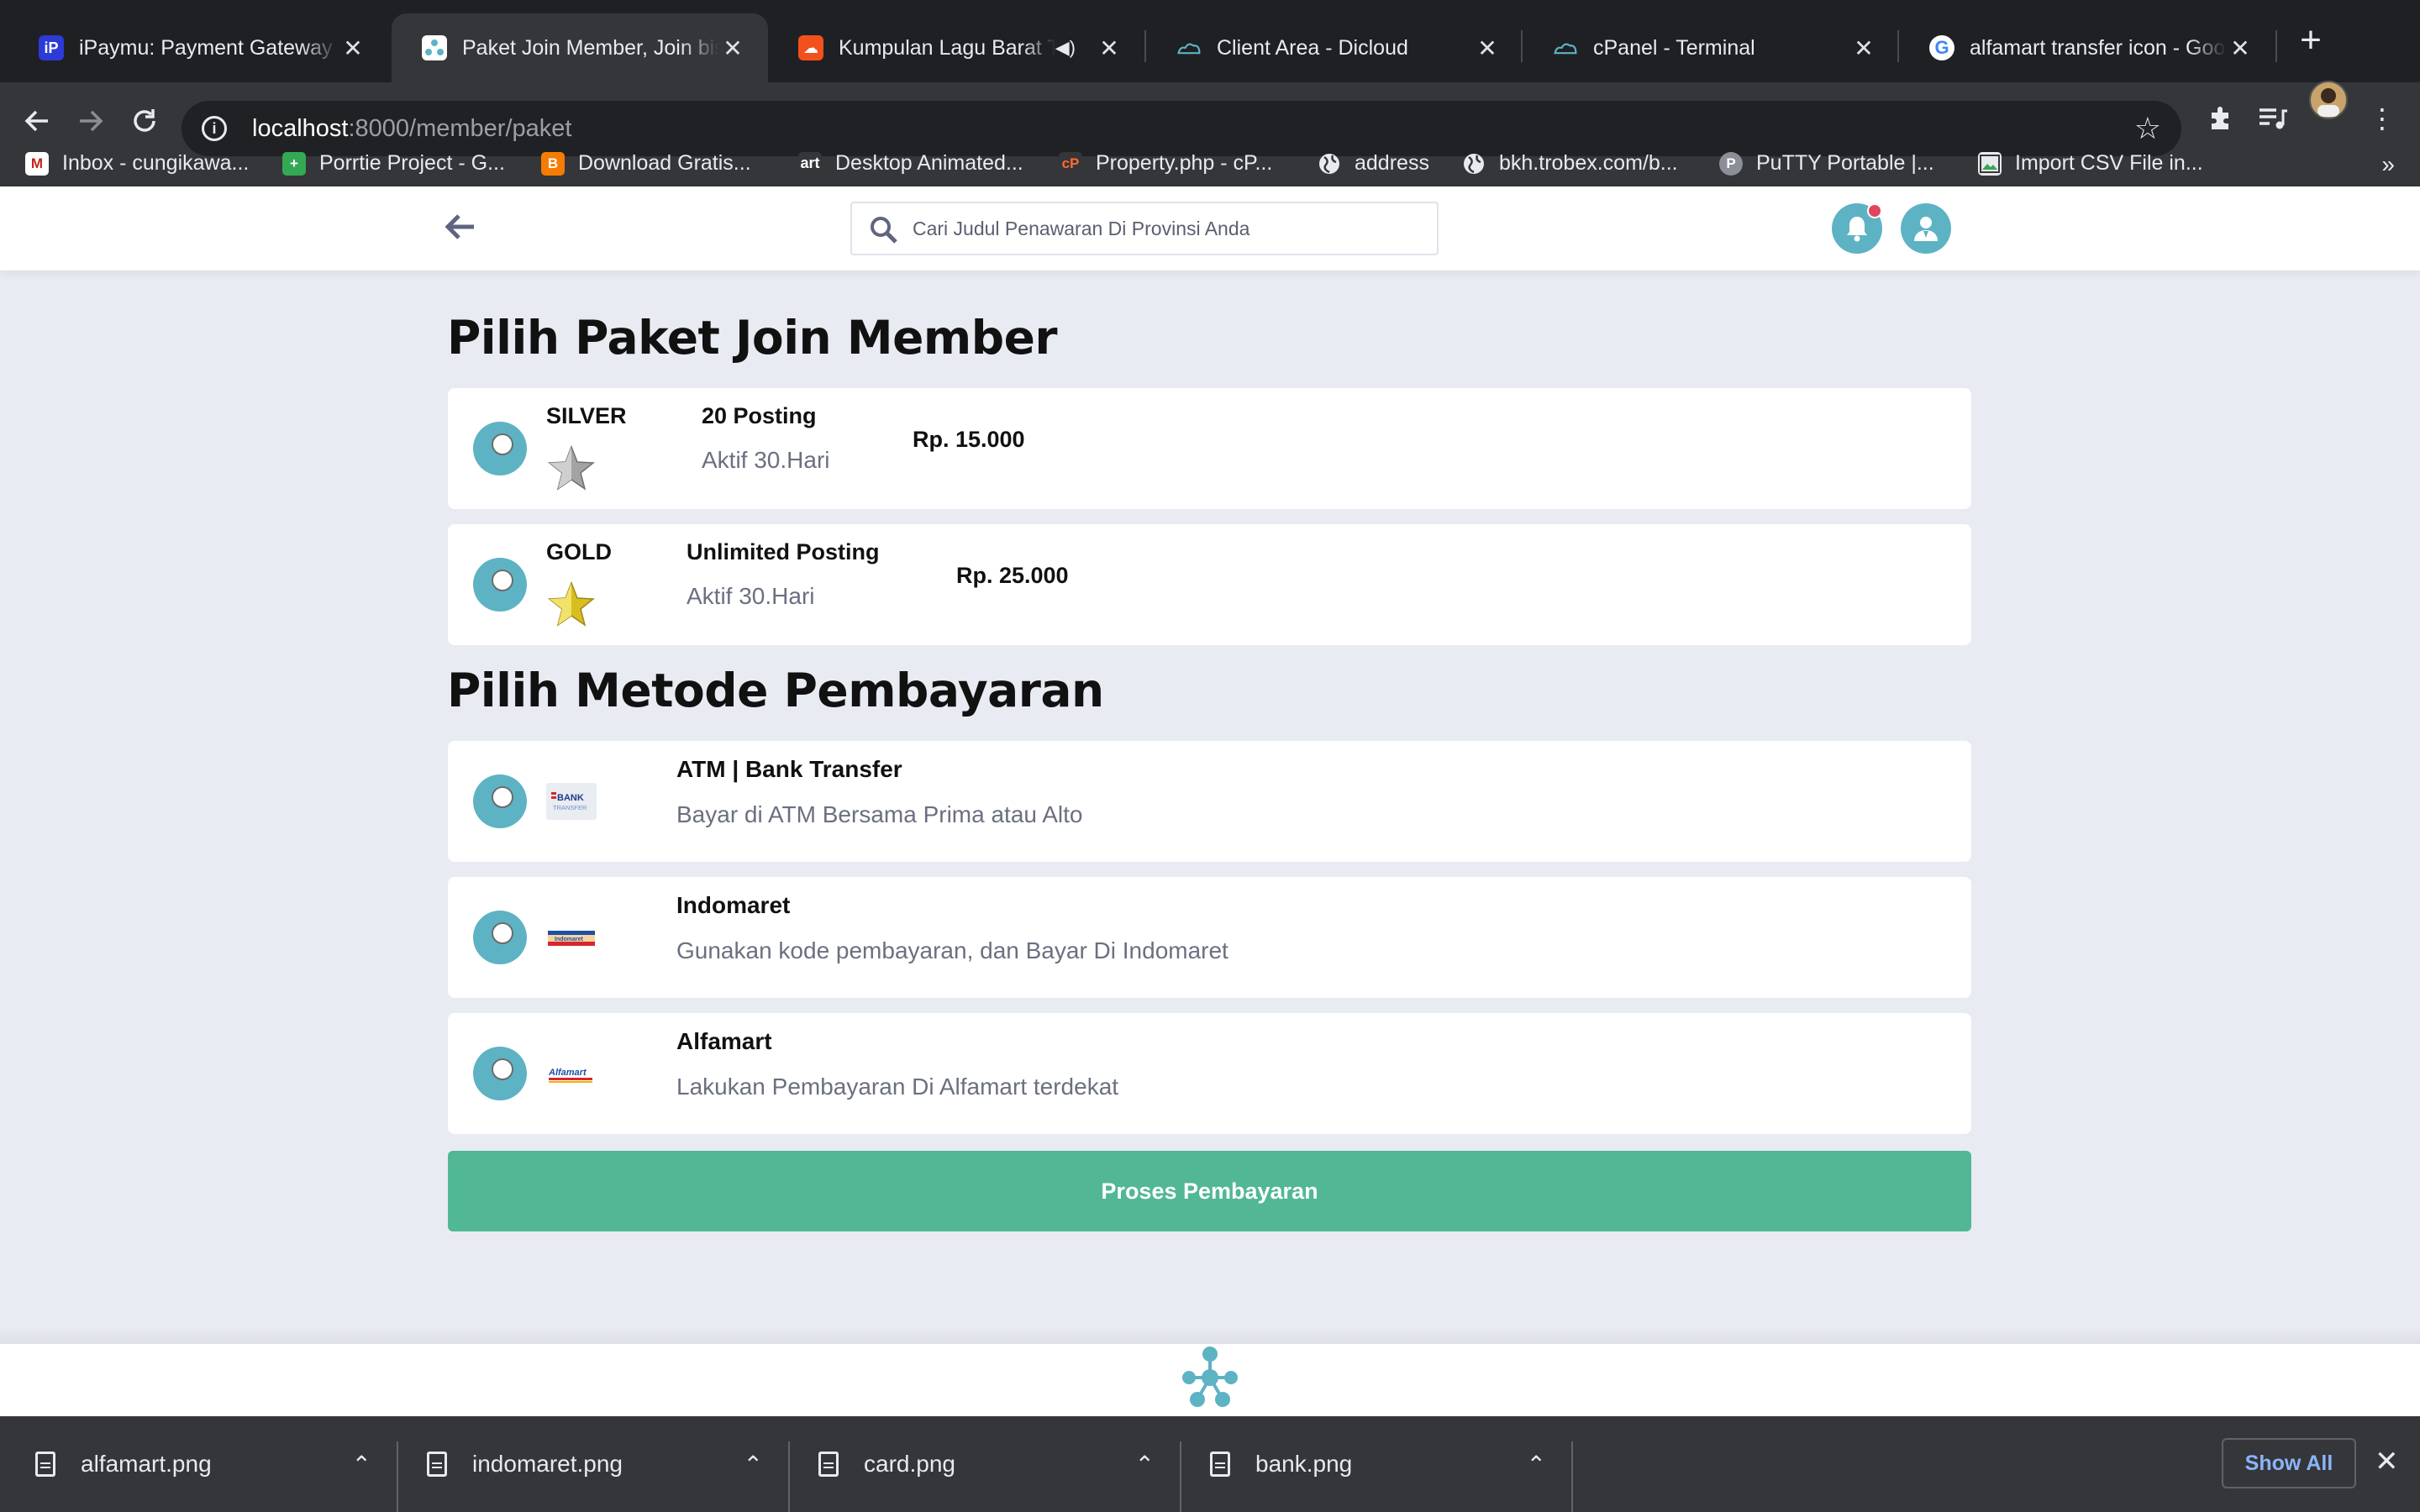 This screenshot has width=2420, height=1512. Describe the element at coordinates (2273, 118) in the screenshot. I see `media-queue-icon` at that location.